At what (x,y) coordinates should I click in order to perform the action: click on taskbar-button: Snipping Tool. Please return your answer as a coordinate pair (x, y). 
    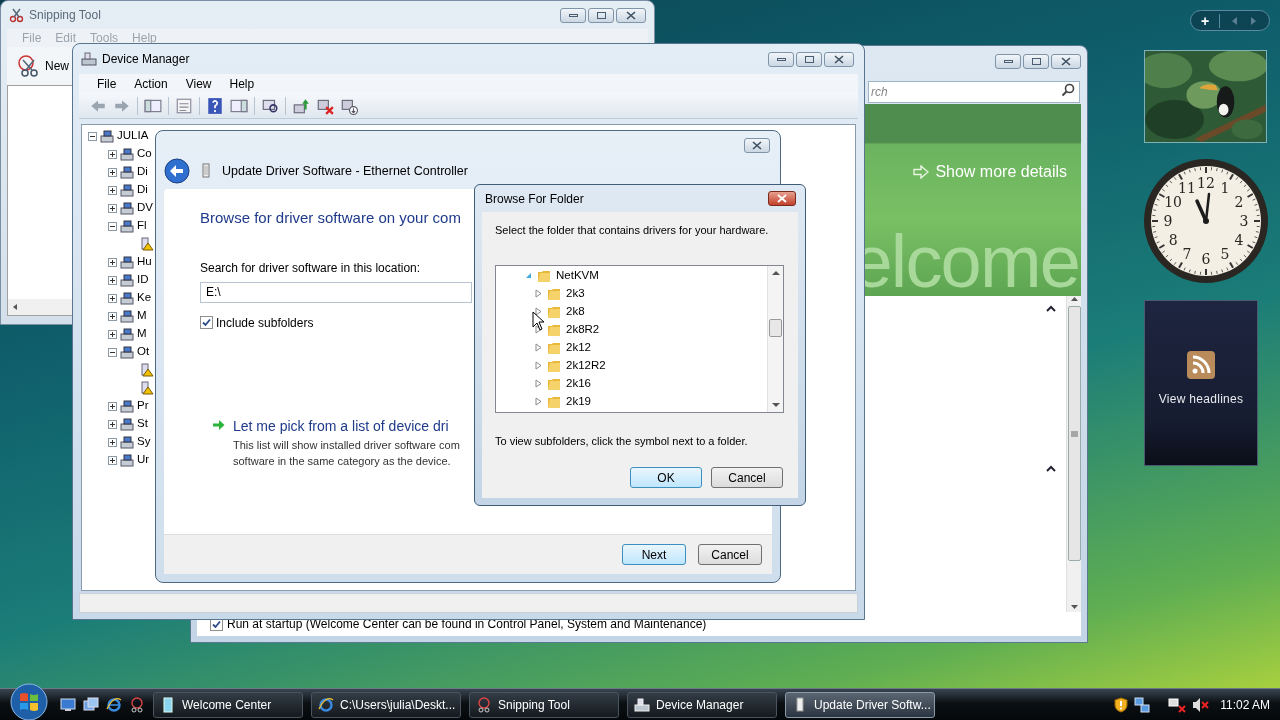
    Looking at the image, I should click on (544, 704).